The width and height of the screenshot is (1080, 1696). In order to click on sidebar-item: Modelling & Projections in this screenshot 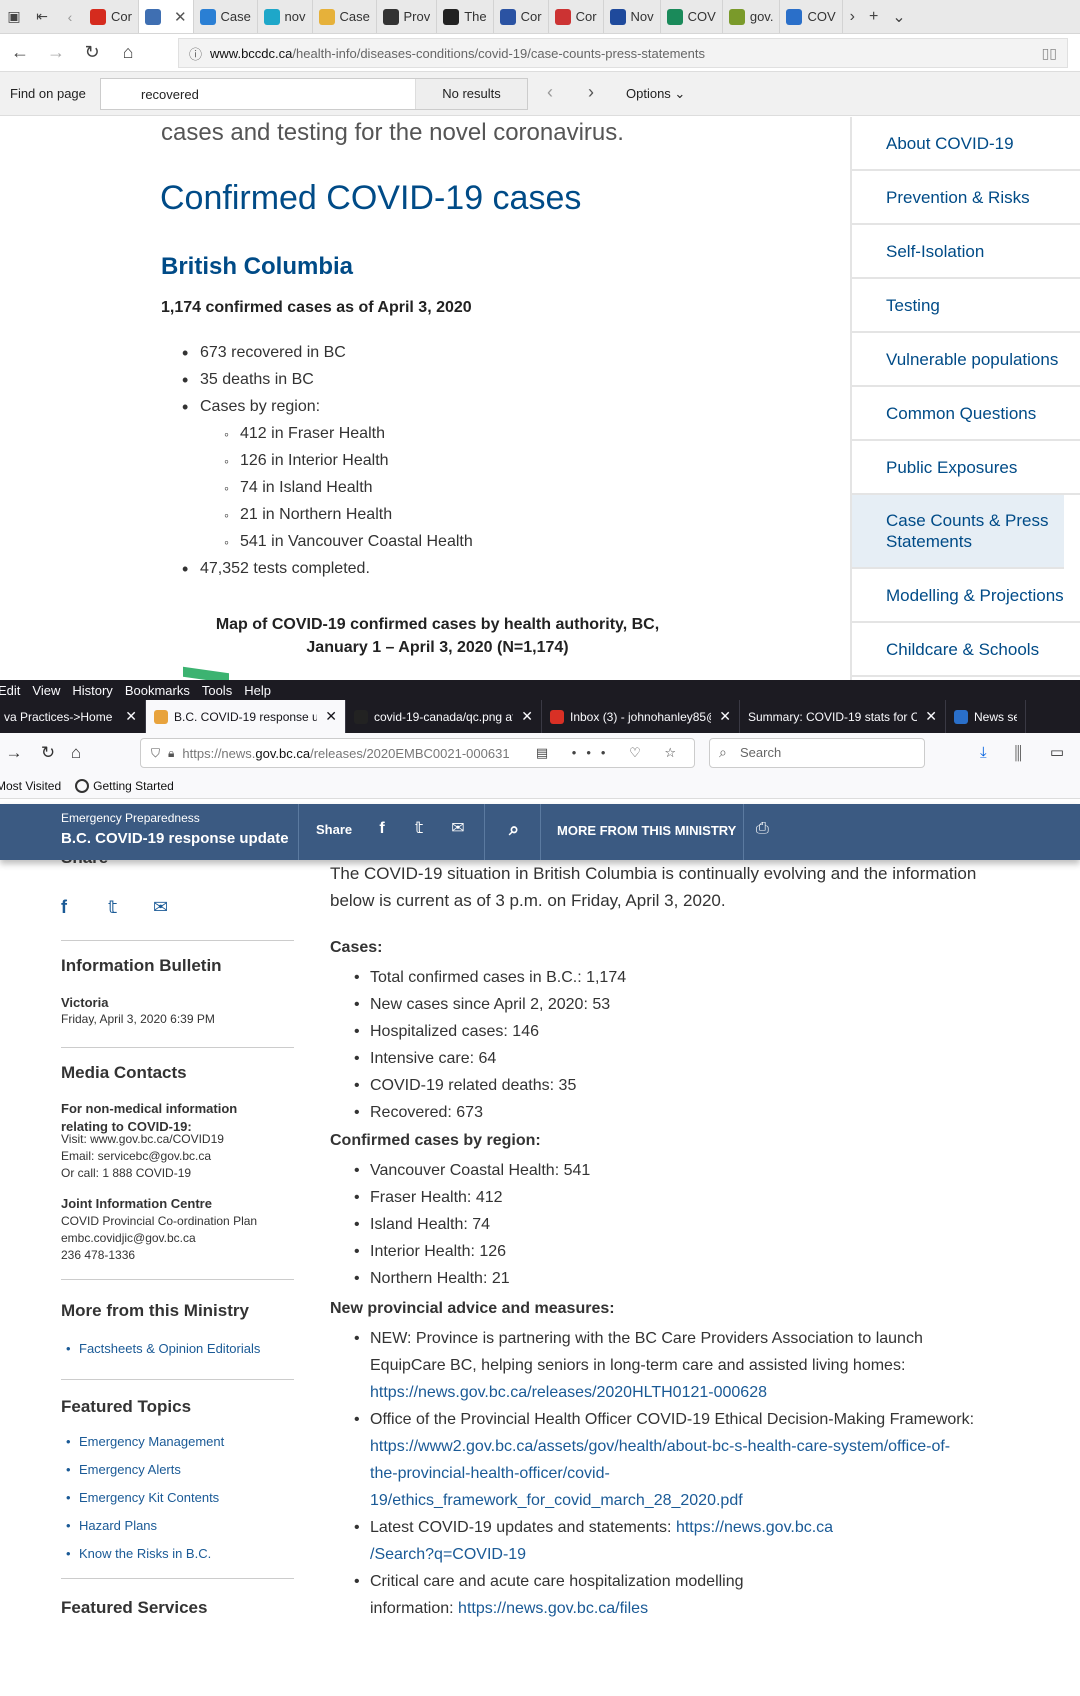, I will do `click(966, 596)`.